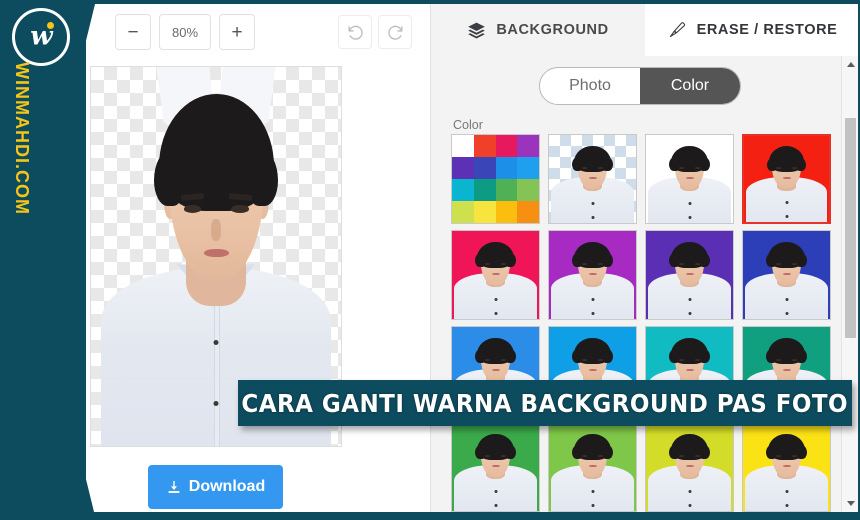 This screenshot has width=860, height=520. Describe the element at coordinates (495, 275) in the screenshot. I see `swatch-pink` at that location.